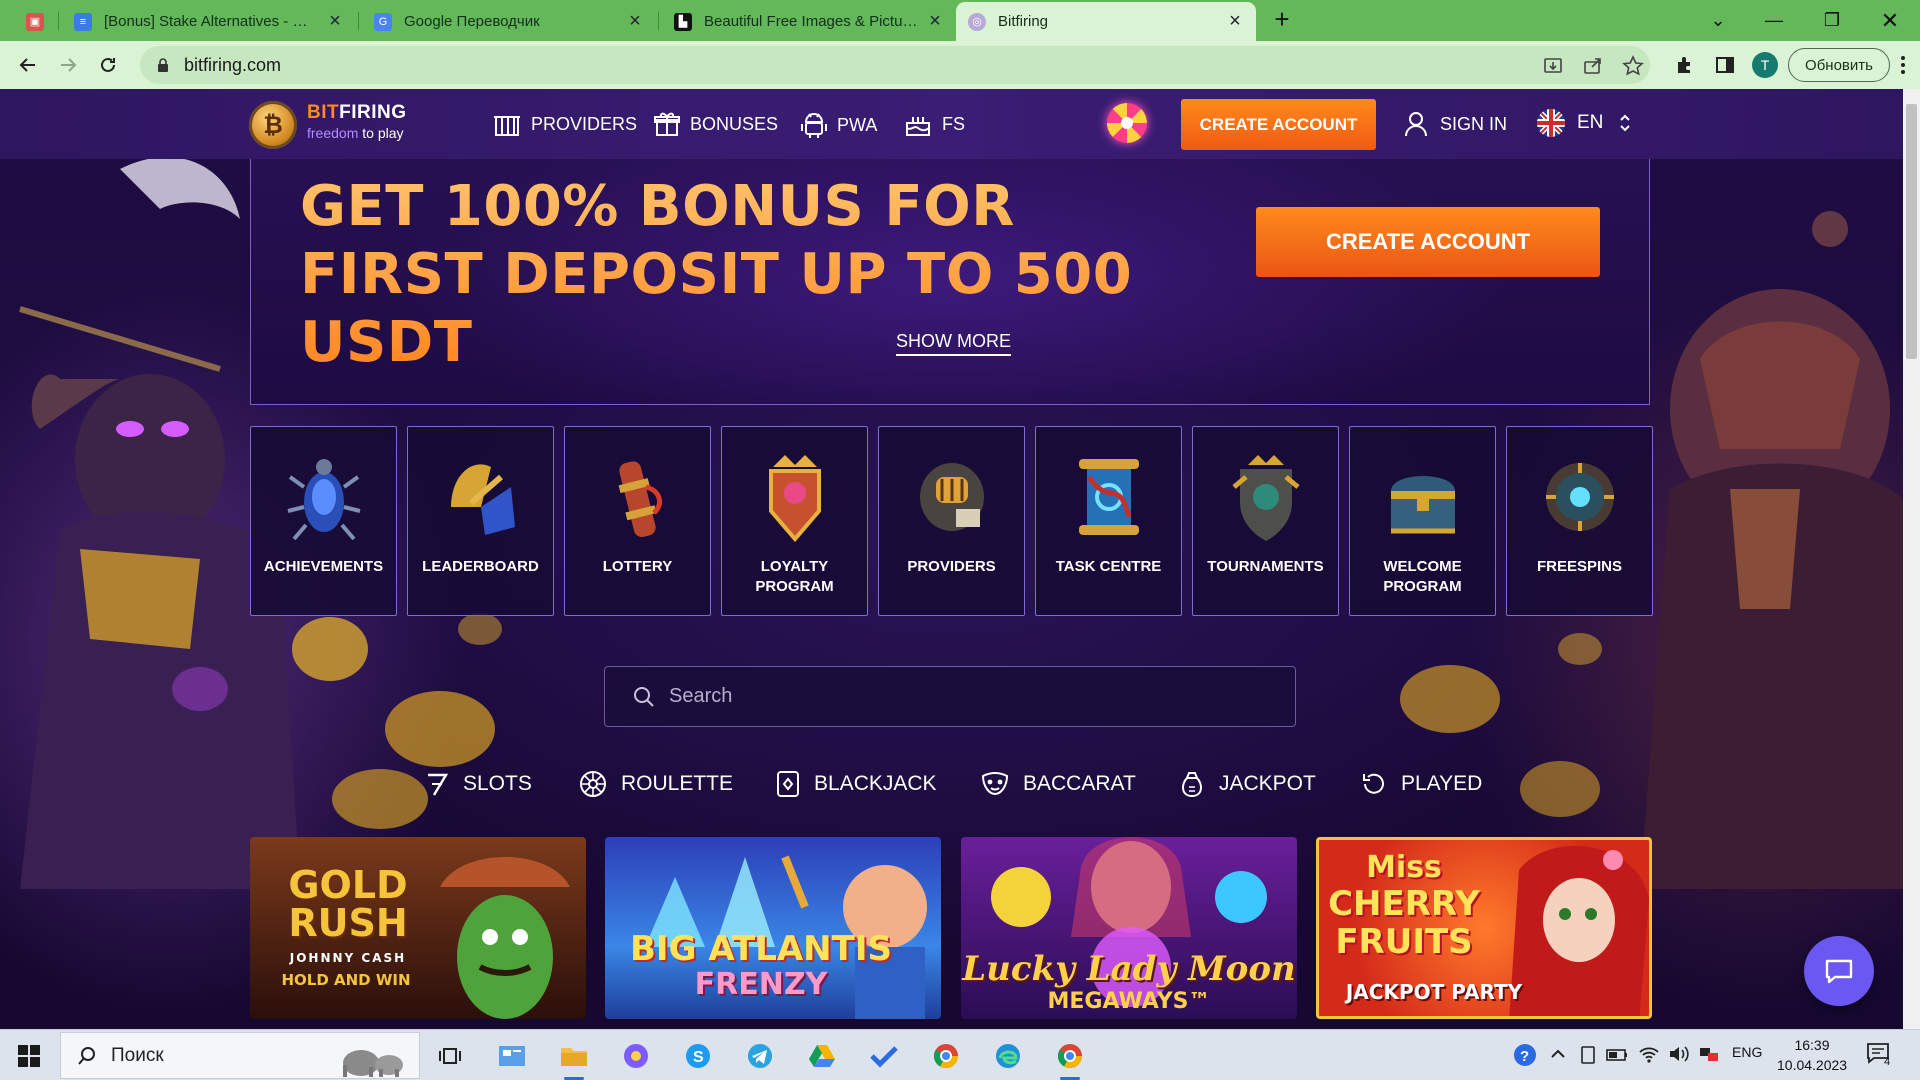 This screenshot has height=1080, width=1920. I want to click on tab-pinned: ▣, so click(36, 21).